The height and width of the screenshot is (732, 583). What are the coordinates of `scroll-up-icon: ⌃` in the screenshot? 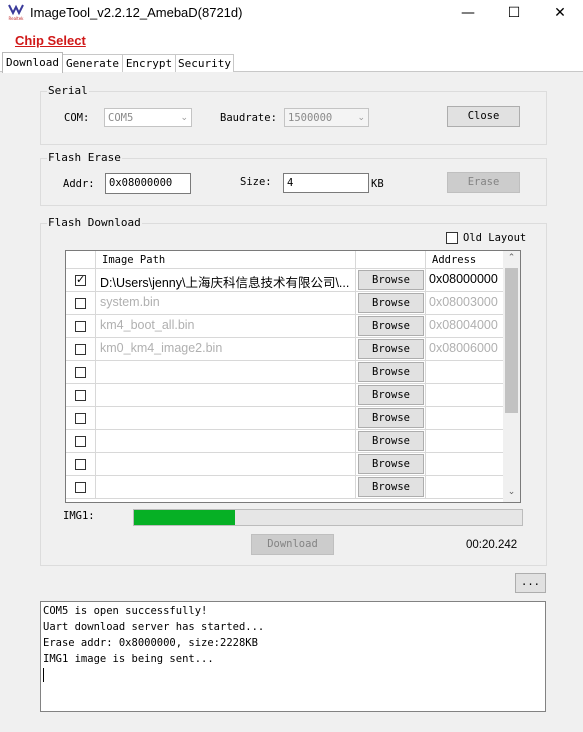 It's located at (511, 260).